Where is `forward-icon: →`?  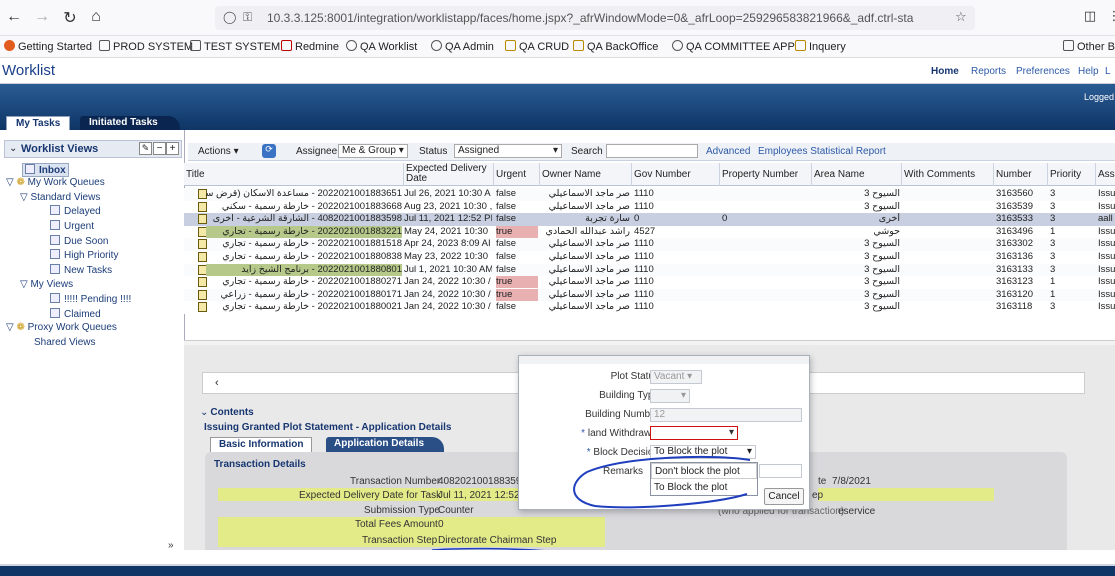
forward-icon: → is located at coordinates (42, 17).